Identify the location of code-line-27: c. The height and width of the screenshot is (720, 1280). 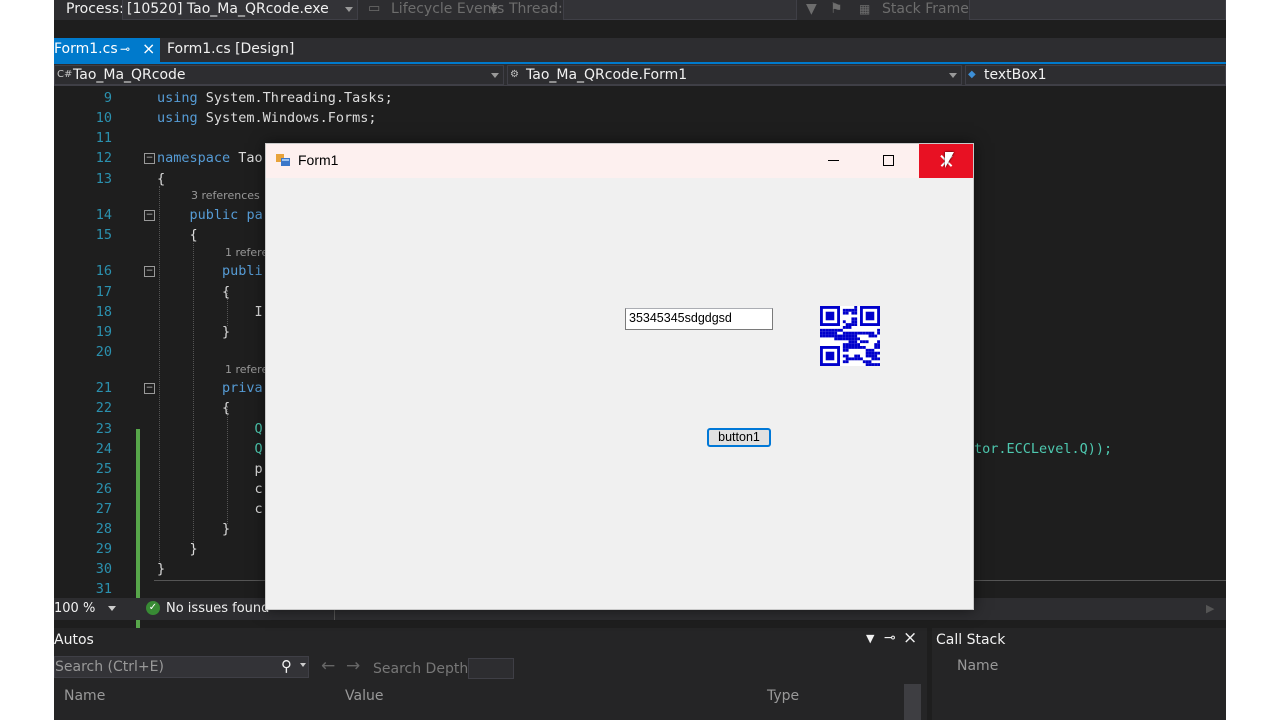
(210, 509).